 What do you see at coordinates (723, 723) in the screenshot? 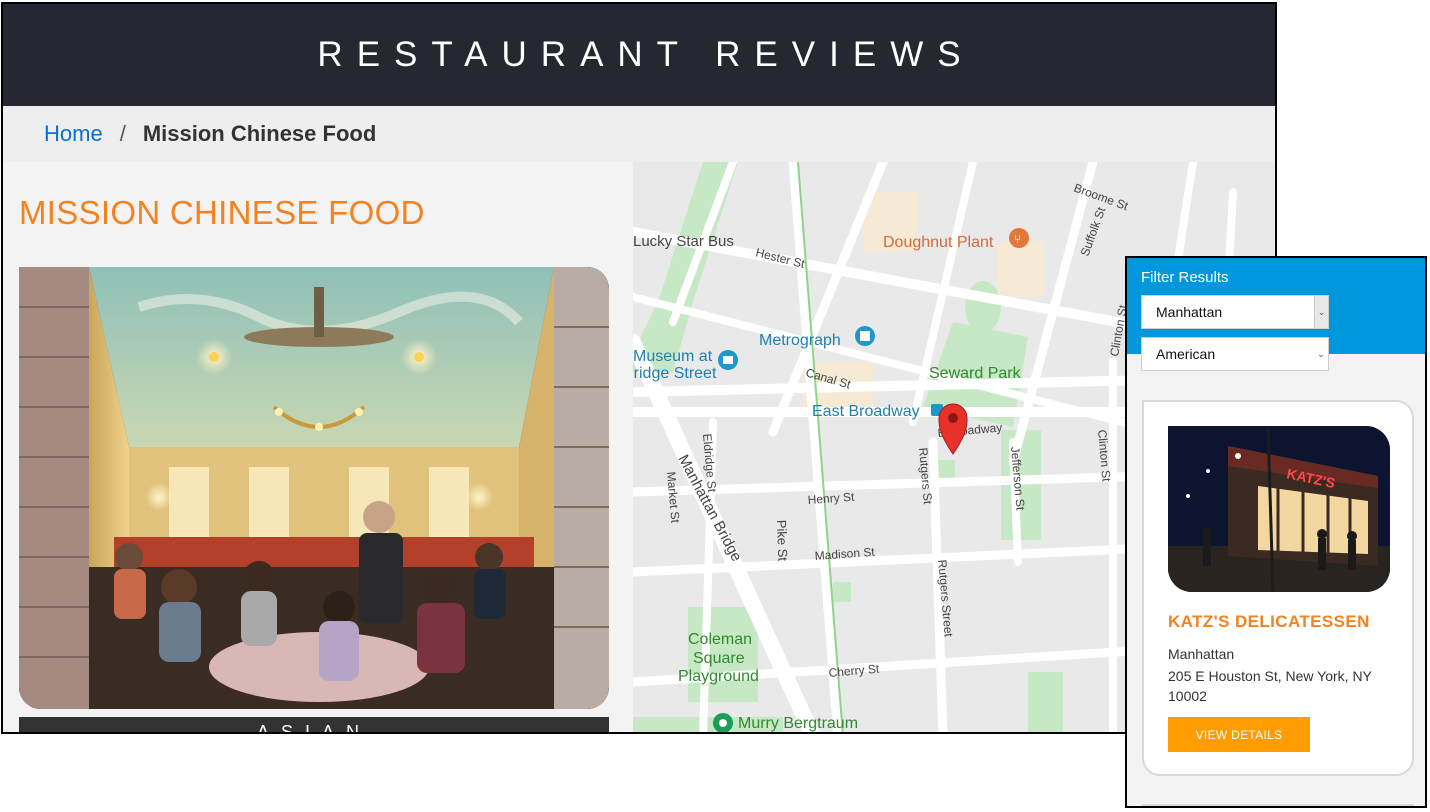
I see `murry-poi-icon` at bounding box center [723, 723].